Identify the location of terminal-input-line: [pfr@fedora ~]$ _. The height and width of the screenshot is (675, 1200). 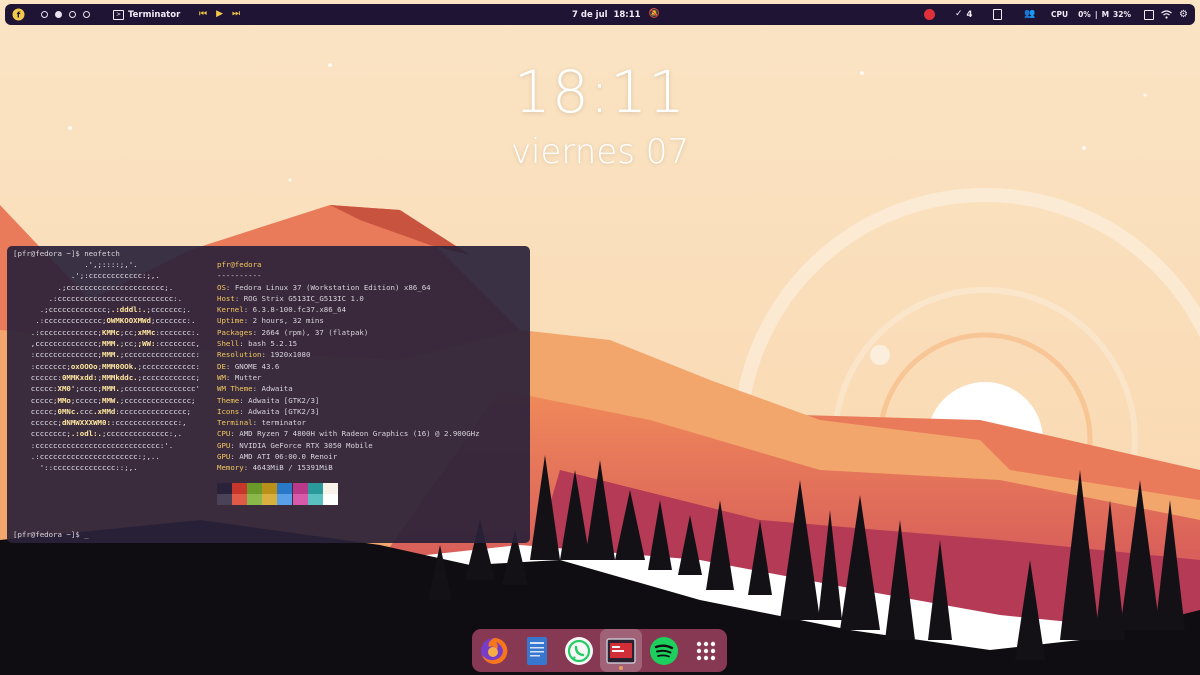
(51, 534).